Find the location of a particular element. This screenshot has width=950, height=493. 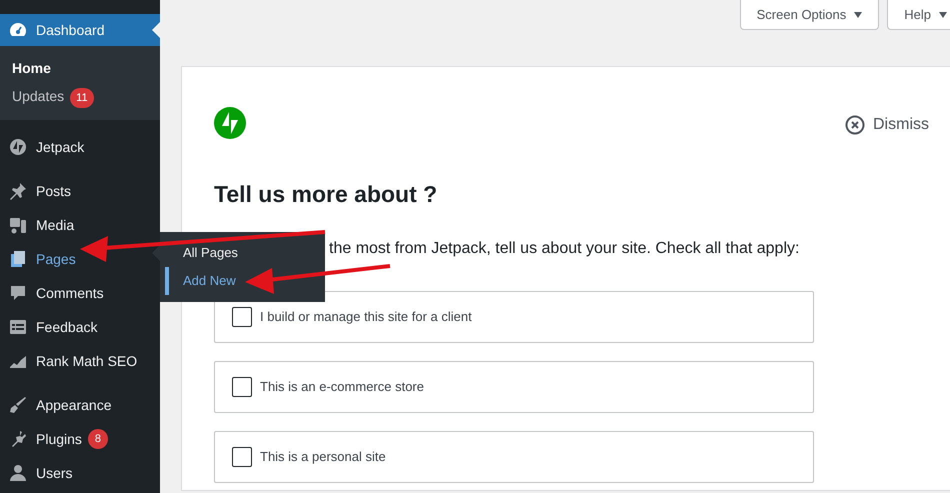

checkbox-option: I build or manage this site for a client is located at coordinates (514, 316).